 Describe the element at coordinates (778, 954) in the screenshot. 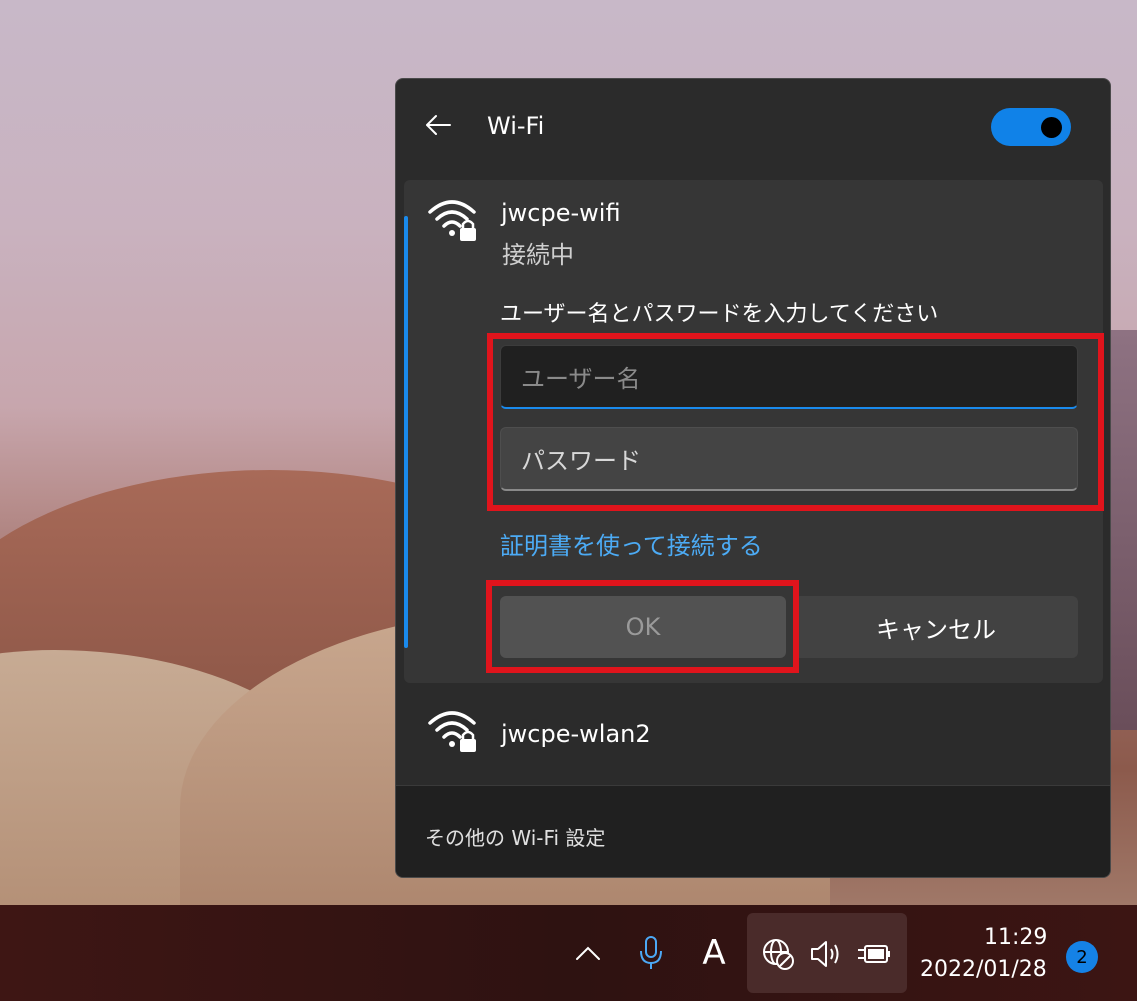

I see `globe-icon` at that location.